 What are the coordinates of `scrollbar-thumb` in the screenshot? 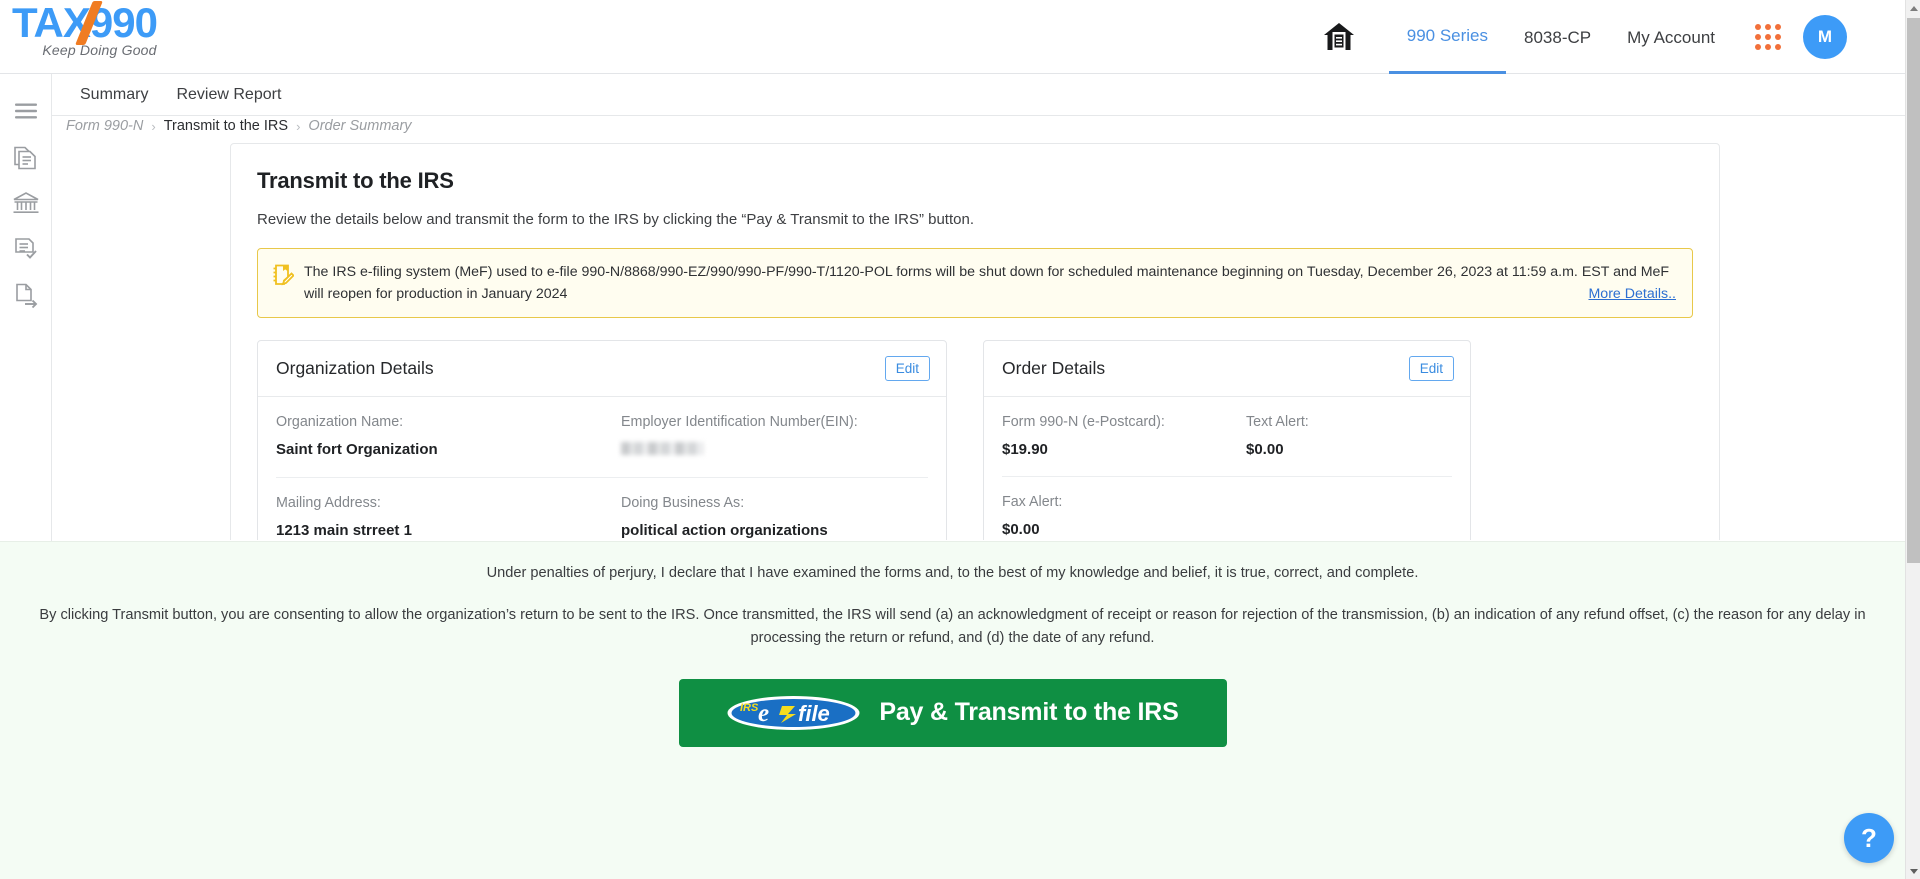 It's located at (1913, 290).